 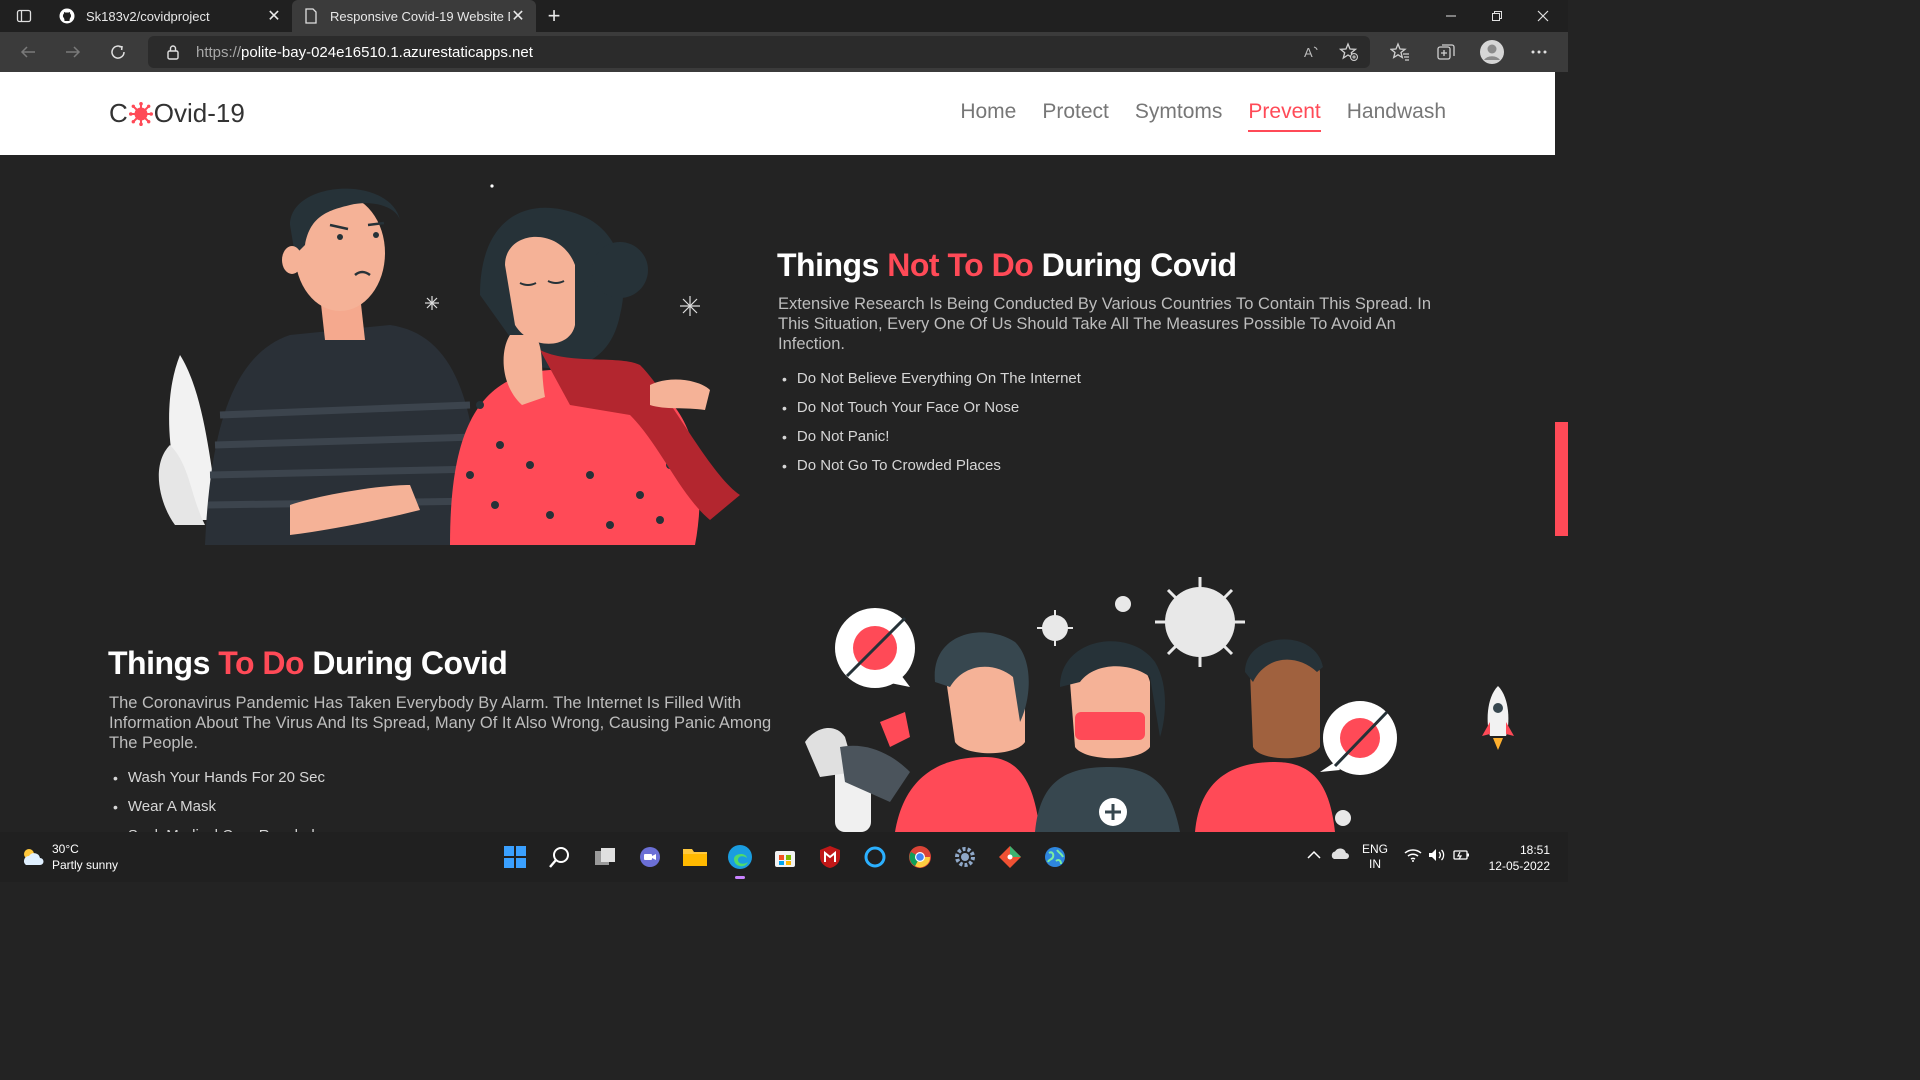 What do you see at coordinates (1375, 864) in the screenshot?
I see `lang-region: IN` at bounding box center [1375, 864].